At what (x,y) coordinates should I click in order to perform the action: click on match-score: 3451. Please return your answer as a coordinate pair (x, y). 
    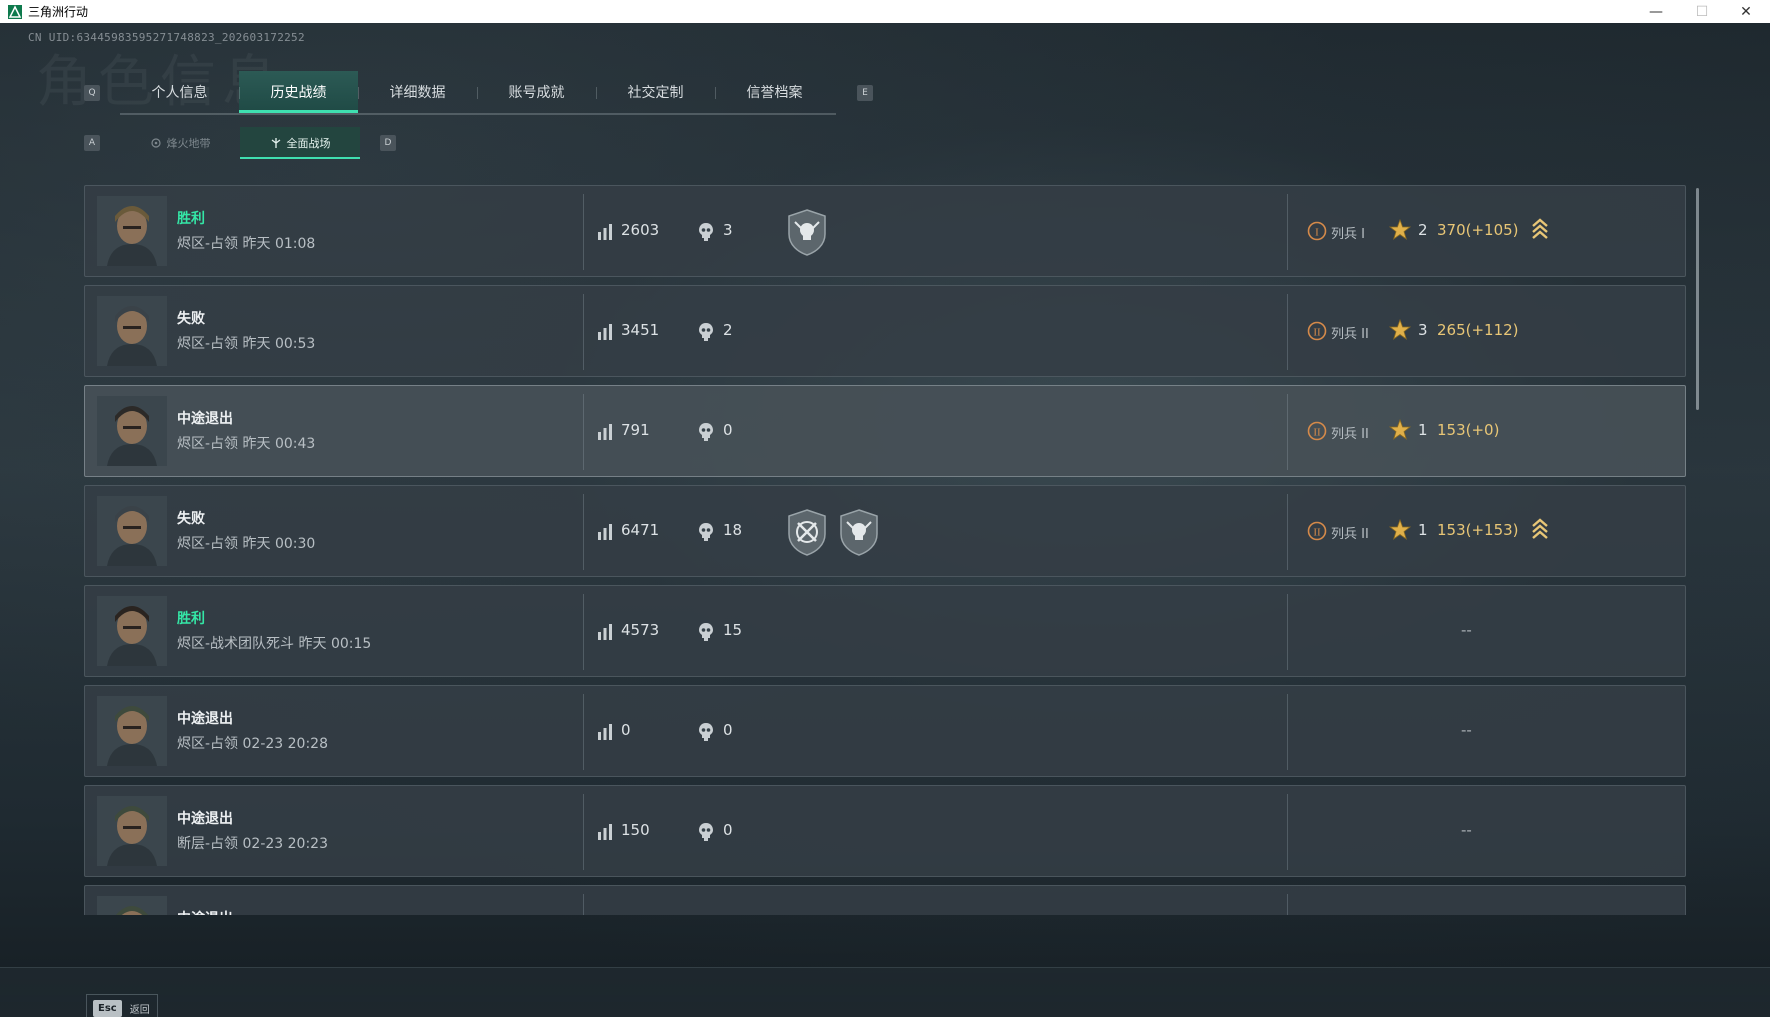
    Looking at the image, I should click on (640, 330).